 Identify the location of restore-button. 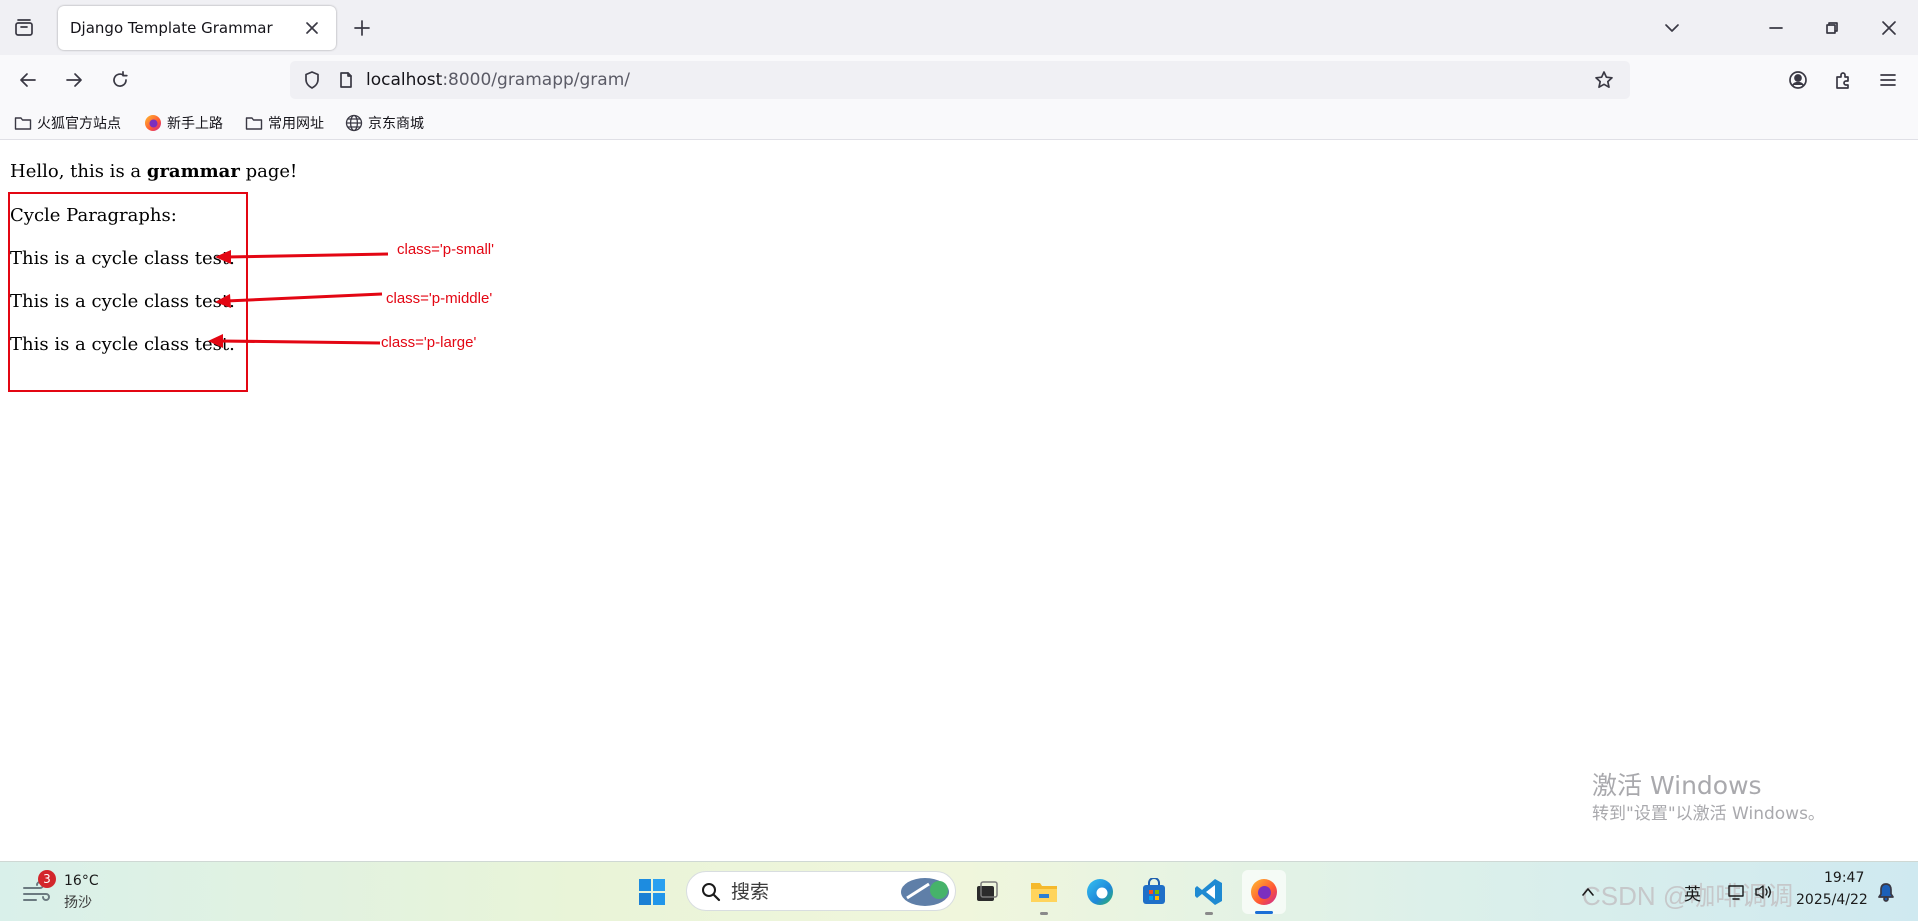
(1832, 28).